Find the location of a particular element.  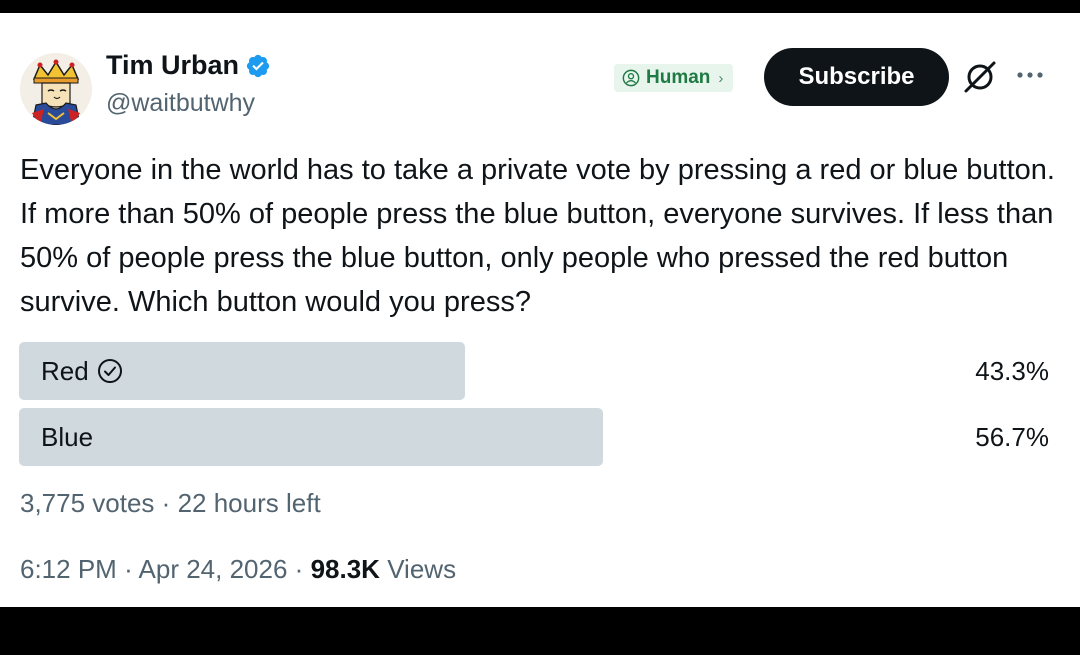

human-badge: Human › is located at coordinates (674, 78).